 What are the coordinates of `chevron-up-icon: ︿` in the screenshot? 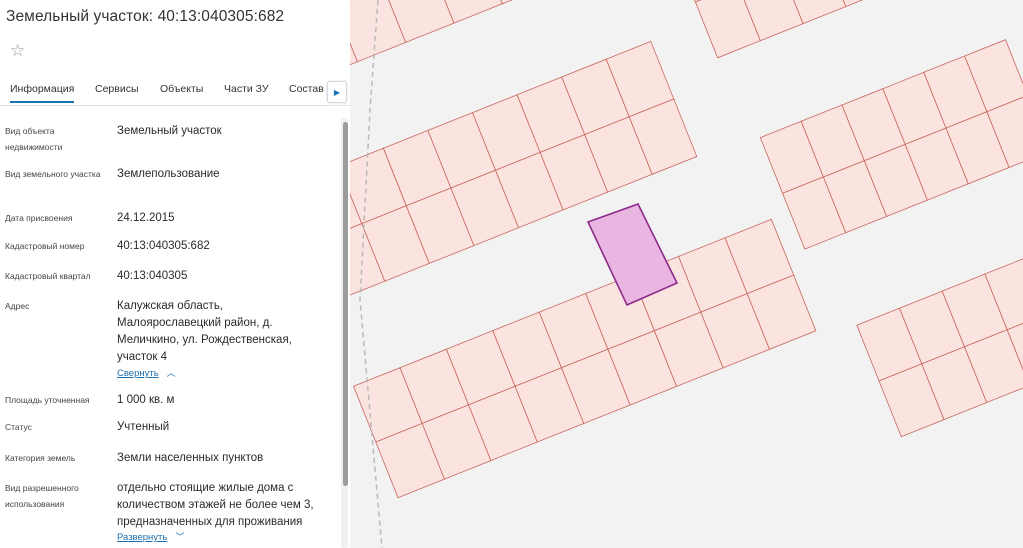 It's located at (171, 373).